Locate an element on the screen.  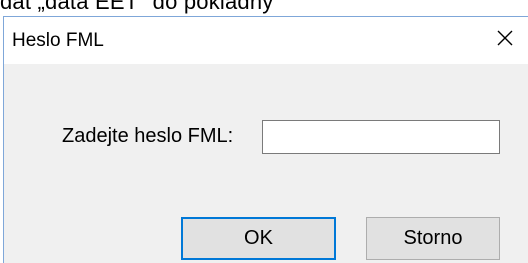
close-icon is located at coordinates (505, 40).